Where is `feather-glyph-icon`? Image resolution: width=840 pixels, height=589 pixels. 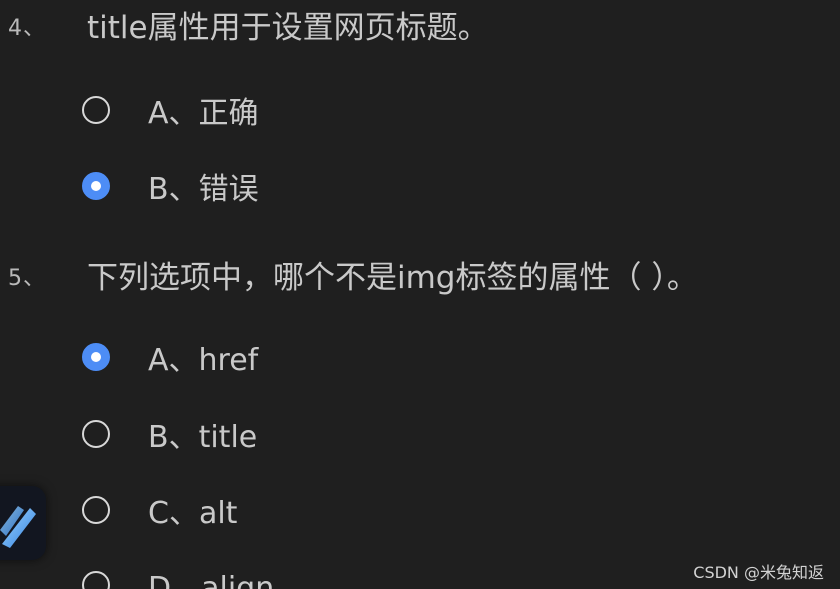
feather-glyph-icon is located at coordinates (18, 527).